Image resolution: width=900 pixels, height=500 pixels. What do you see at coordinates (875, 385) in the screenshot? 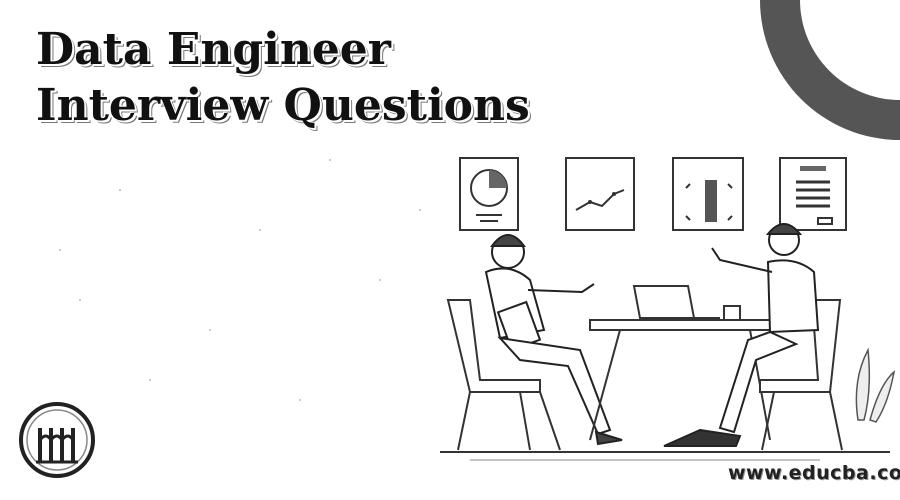
I see `plant` at bounding box center [875, 385].